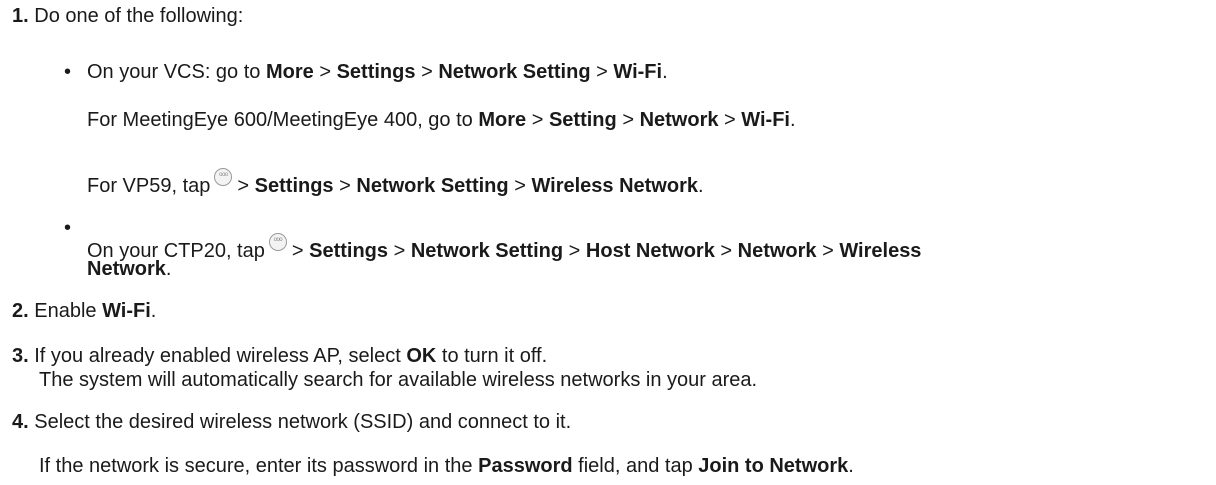 Image resolution: width=1216 pixels, height=485 pixels. What do you see at coordinates (650, 251) in the screenshot?
I see `menu-path-item: Host Network` at bounding box center [650, 251].